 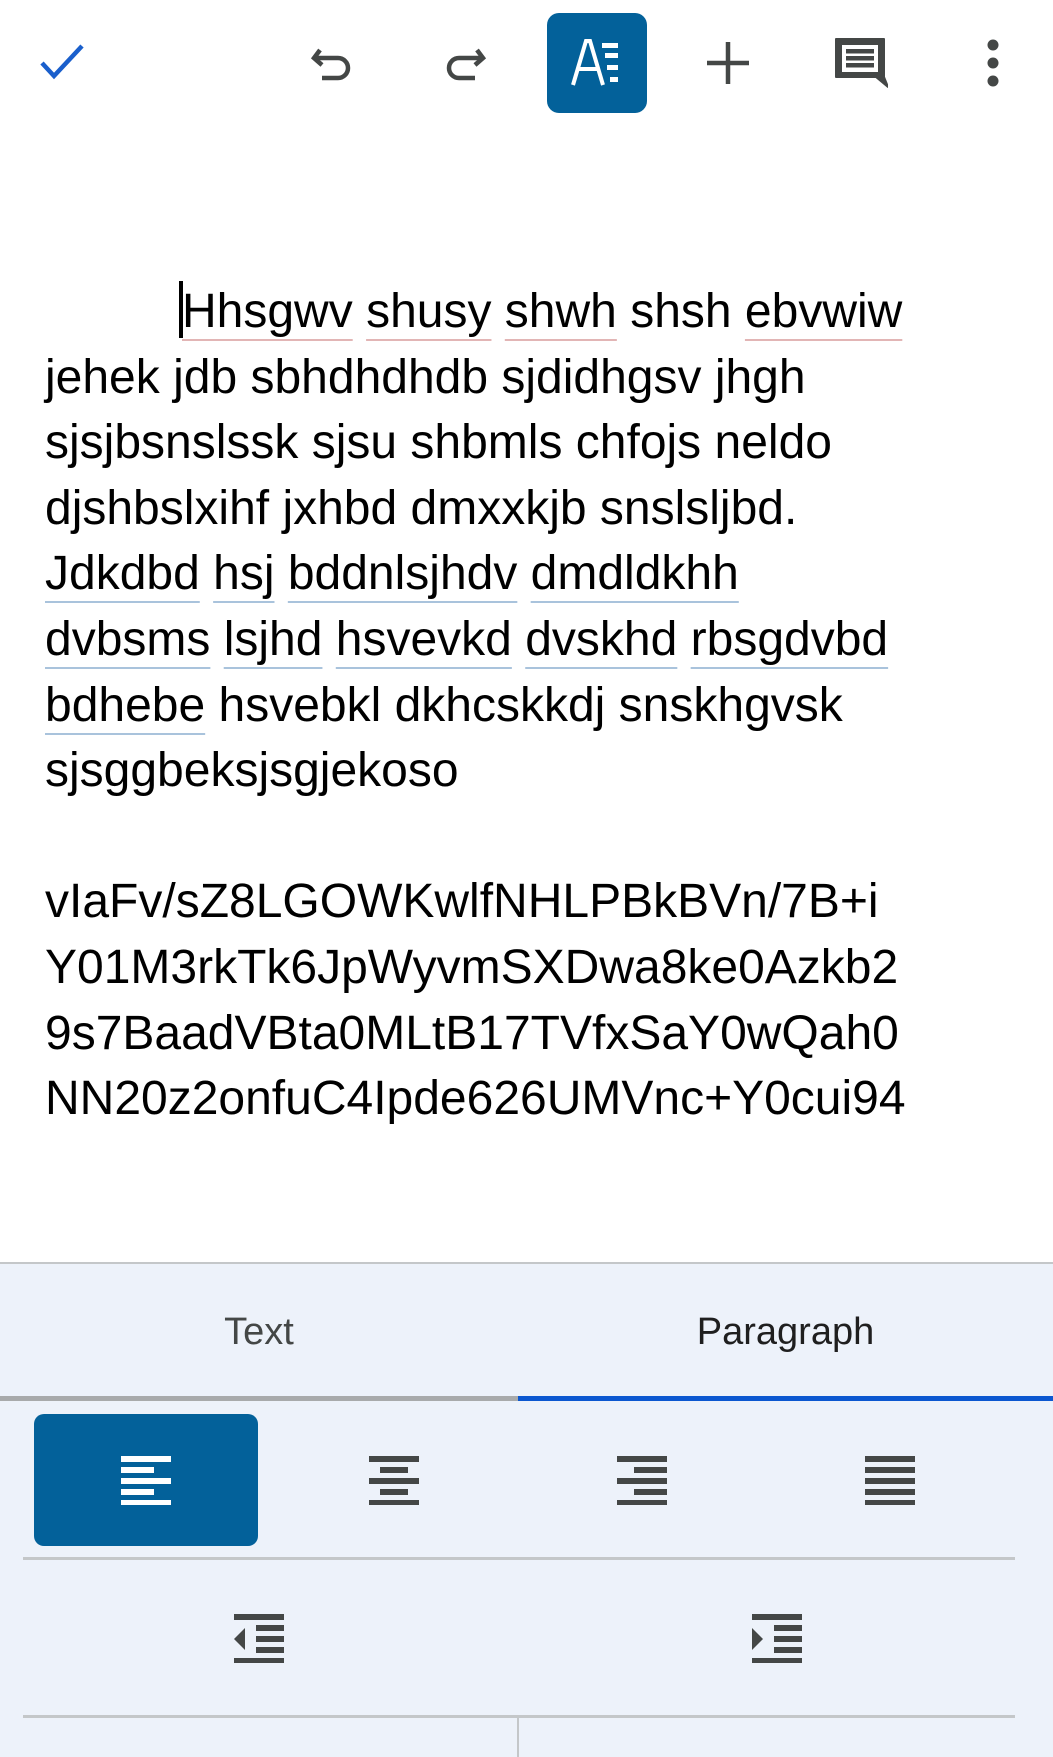 I want to click on text-run: djshbslxihf jxhbd dmxxkjb snslsljbd., so click(x=421, y=508).